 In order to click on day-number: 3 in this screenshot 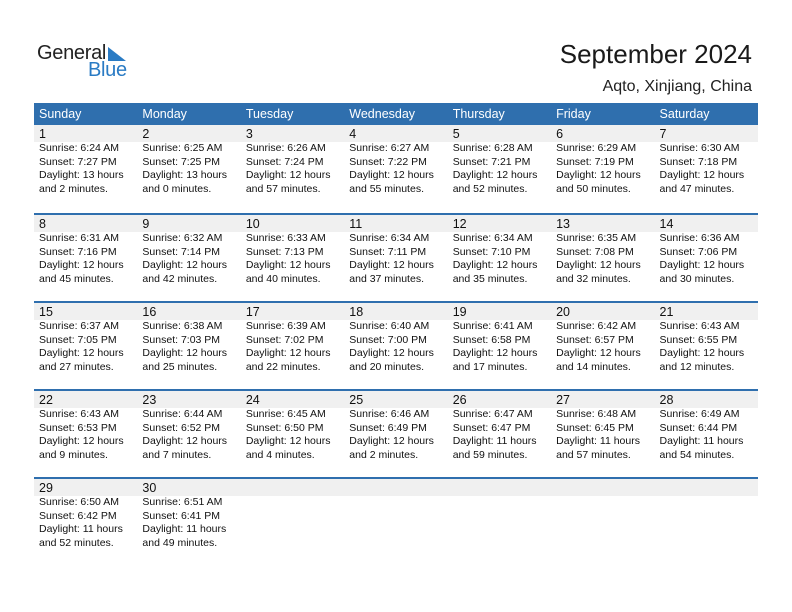, I will do `click(249, 134)`.